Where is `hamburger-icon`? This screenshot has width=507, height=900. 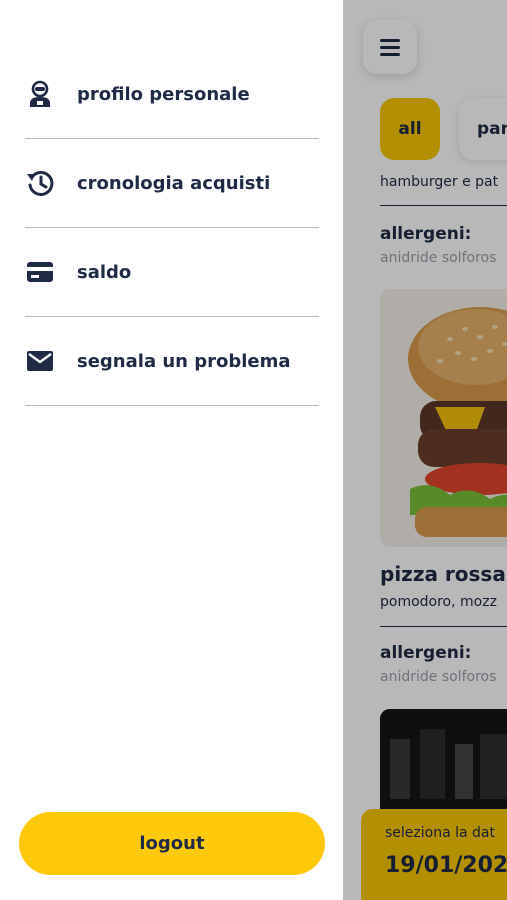 hamburger-icon is located at coordinates (390, 47).